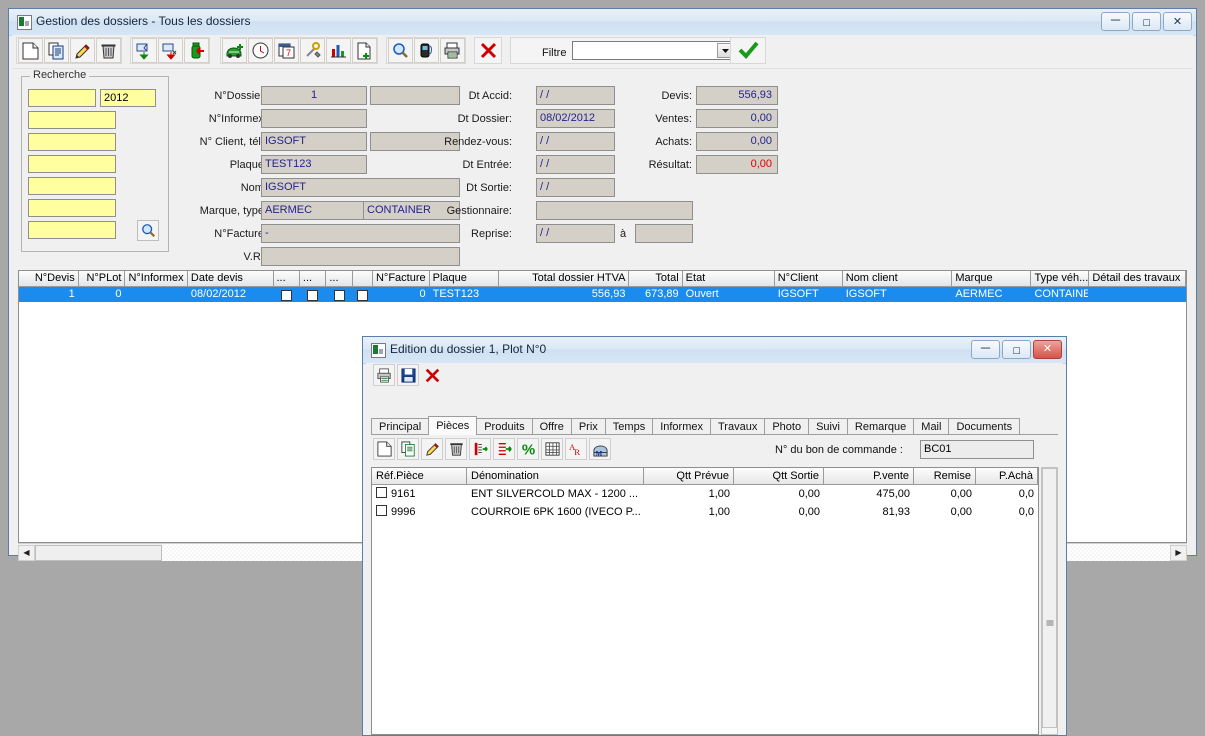 The image size is (1205, 736). I want to click on grid-col-header: Détail des travaux, so click(1137, 279).